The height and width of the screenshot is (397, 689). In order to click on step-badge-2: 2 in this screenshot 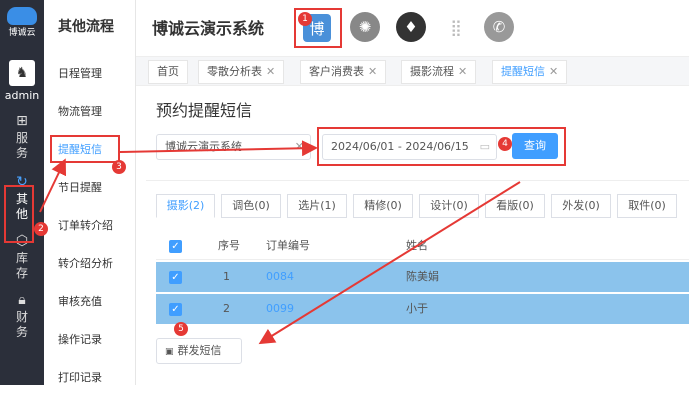, I will do `click(41, 229)`.